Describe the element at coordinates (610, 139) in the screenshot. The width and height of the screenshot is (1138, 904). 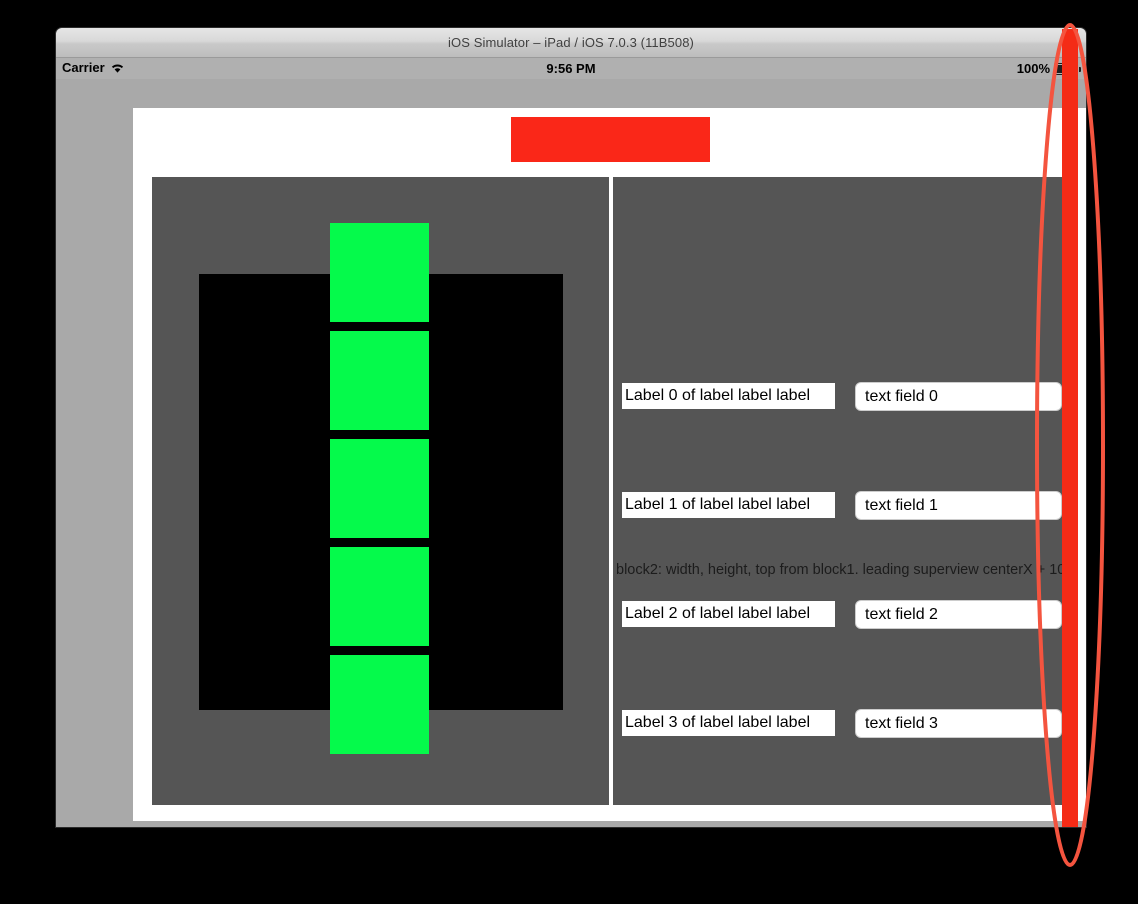
I see `red-banner-view` at that location.